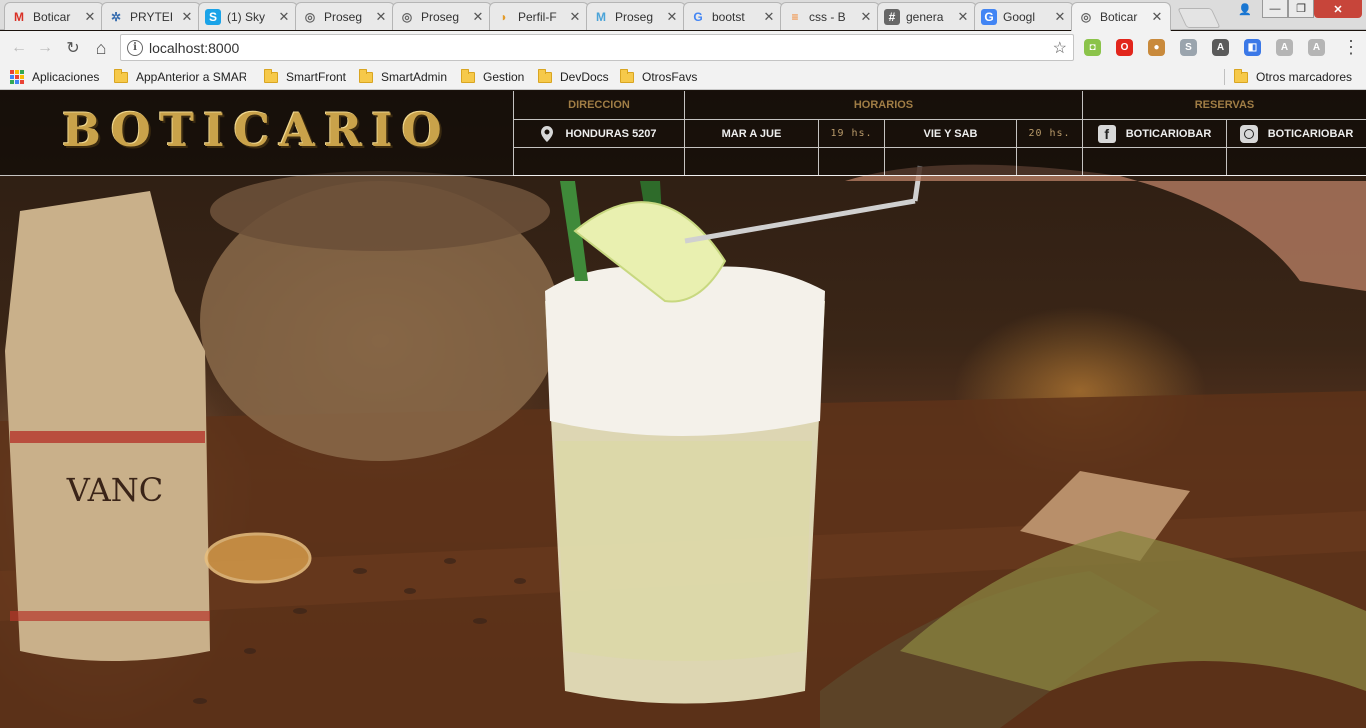 Image resolution: width=1366 pixels, height=728 pixels. I want to click on facebook-icon: f, so click(1106, 133).